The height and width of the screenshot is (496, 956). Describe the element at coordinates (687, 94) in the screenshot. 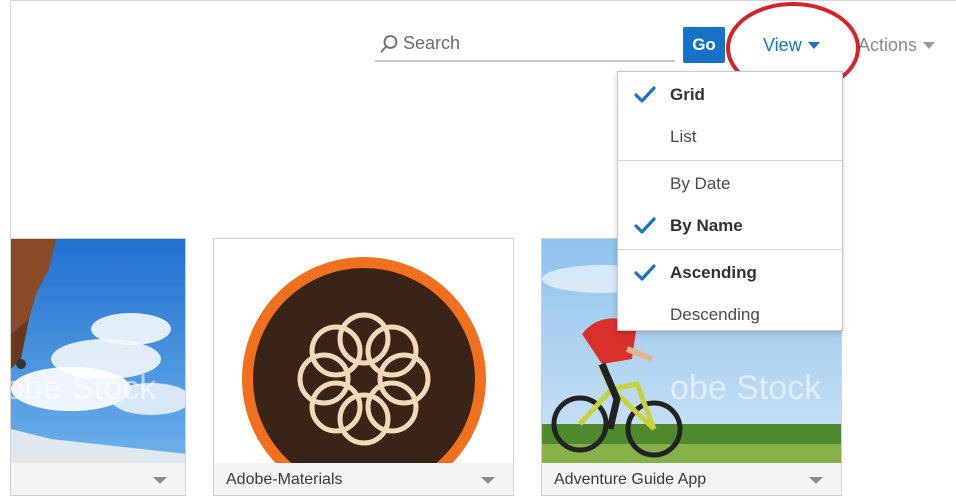

I see `menu-item-label: Grid` at that location.